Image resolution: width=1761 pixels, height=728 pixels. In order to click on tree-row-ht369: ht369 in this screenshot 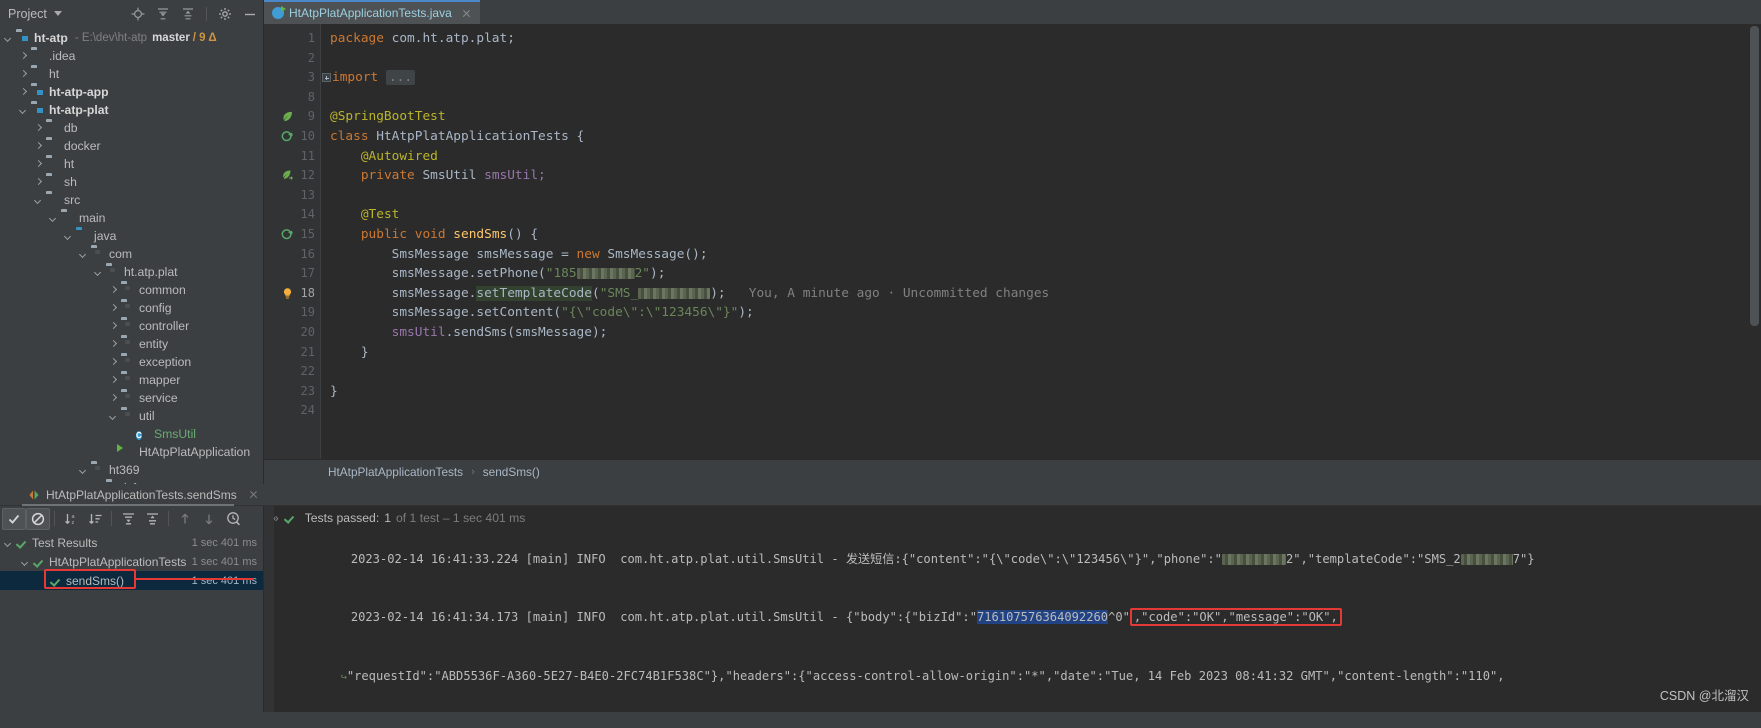, I will do `click(131, 470)`.